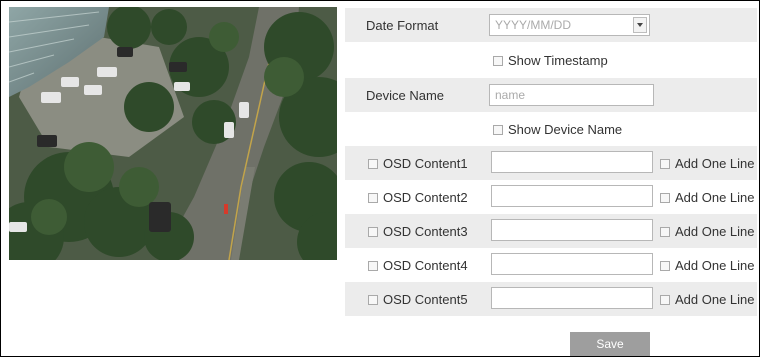 This screenshot has height=357, width=760. I want to click on add-one-line-5-option: Add One Line, so click(707, 299).